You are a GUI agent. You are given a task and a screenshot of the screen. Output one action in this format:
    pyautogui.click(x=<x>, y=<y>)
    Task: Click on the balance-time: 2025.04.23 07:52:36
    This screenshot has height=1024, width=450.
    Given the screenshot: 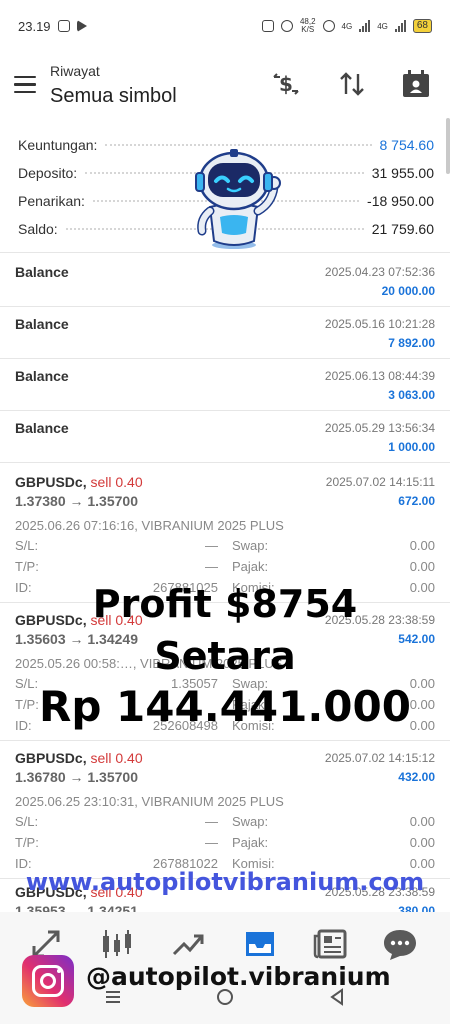 What is the action you would take?
    pyautogui.click(x=379, y=272)
    